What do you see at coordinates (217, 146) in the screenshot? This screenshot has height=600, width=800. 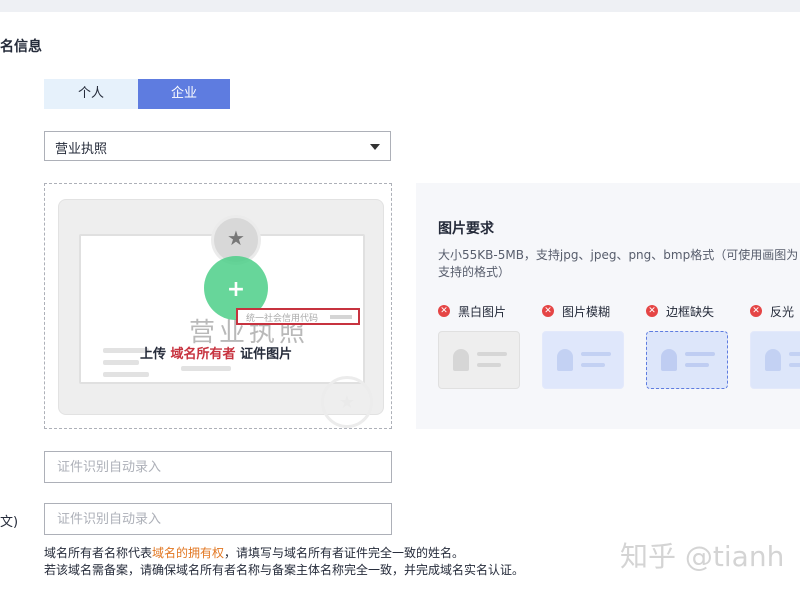 I see `certificate-type-select: 营业执照` at bounding box center [217, 146].